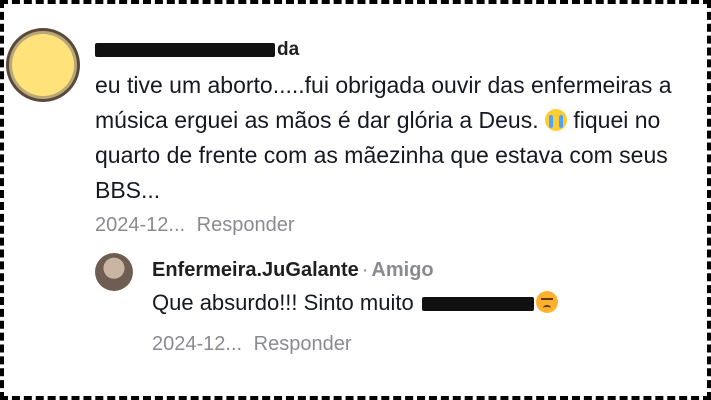 This screenshot has height=400, width=711. I want to click on sad-face-icon, so click(546, 302).